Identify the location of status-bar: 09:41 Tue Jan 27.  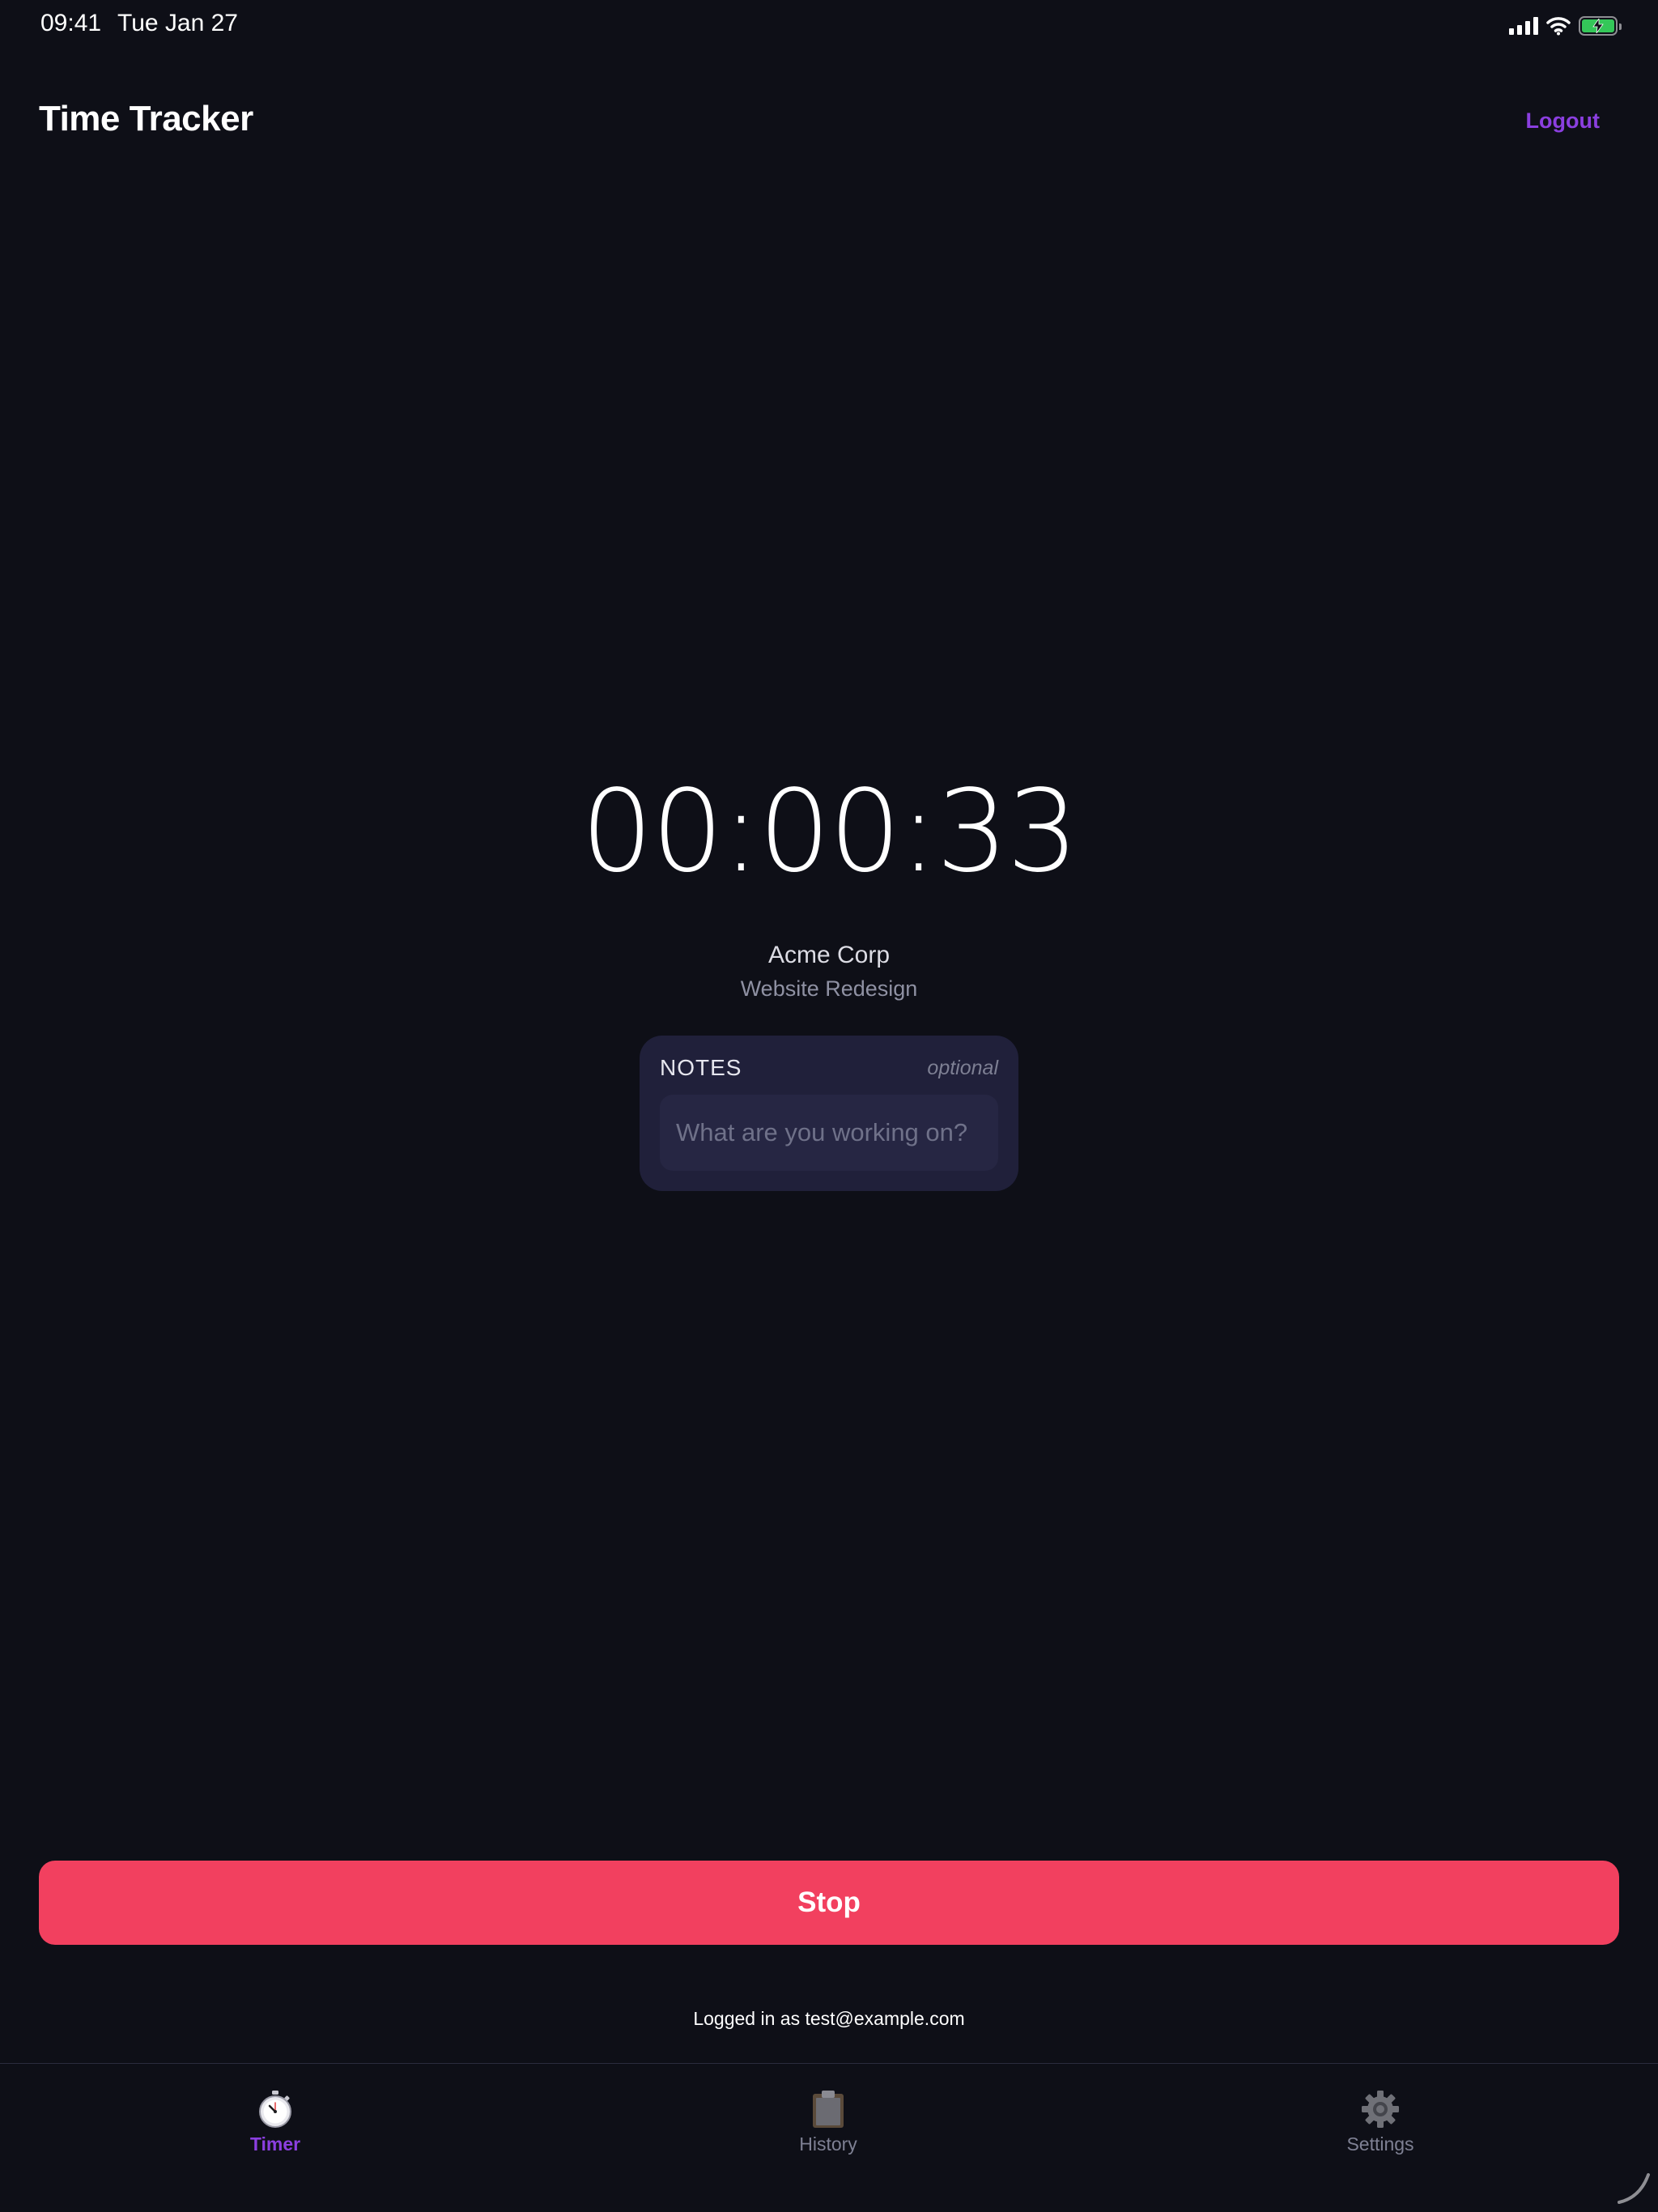
(829, 26).